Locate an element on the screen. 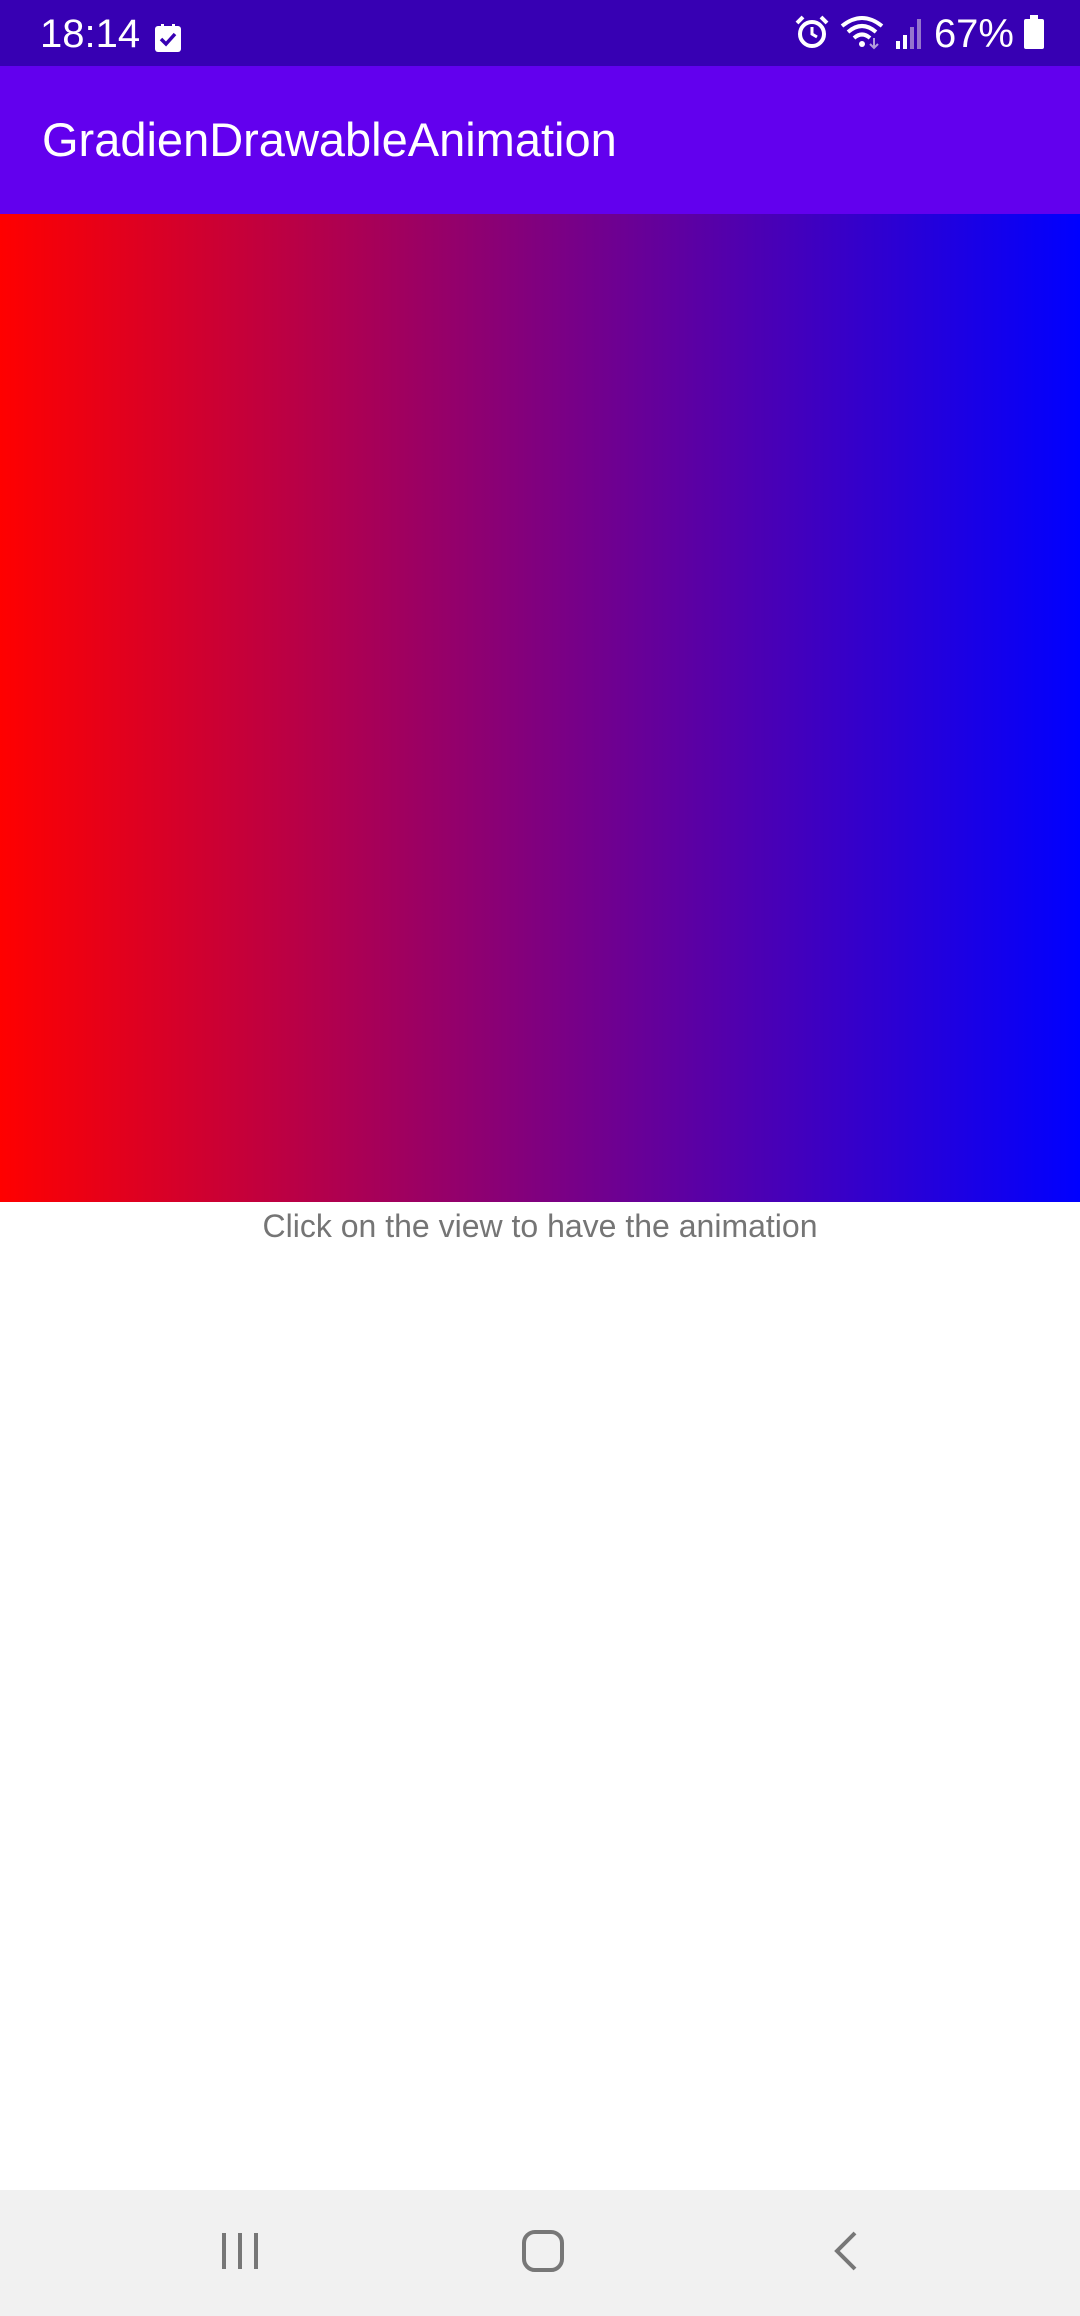  recents-icon is located at coordinates (240, 2253).